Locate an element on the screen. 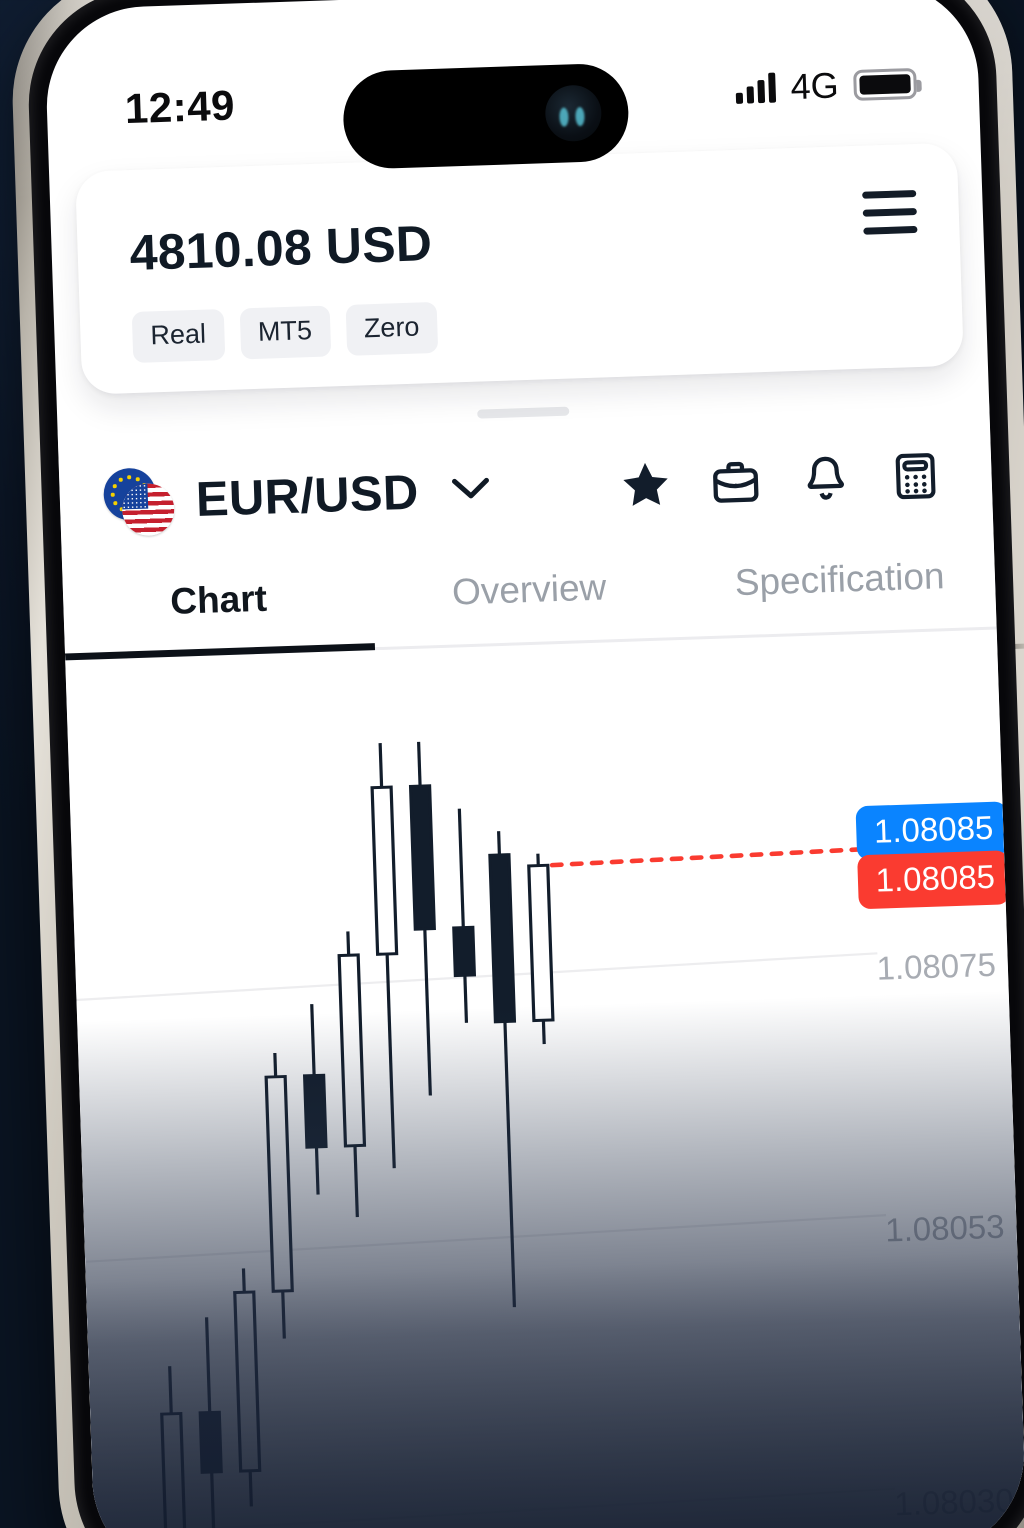  tab-specification: Specification is located at coordinates (840, 597).